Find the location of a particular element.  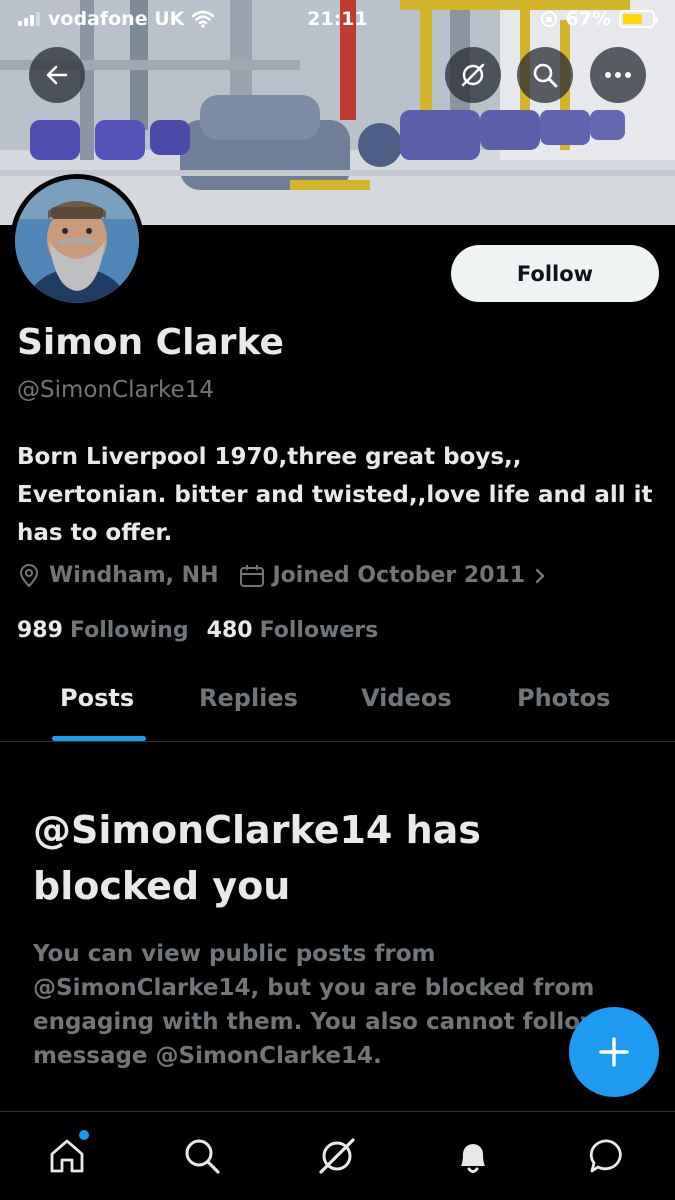

nav-grok is located at coordinates (337, 1156).